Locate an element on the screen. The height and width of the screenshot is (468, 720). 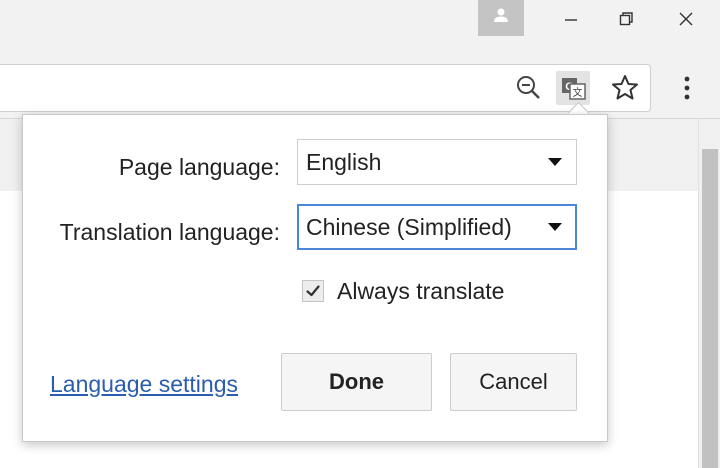
zoom-out-icon is located at coordinates (528, 87).